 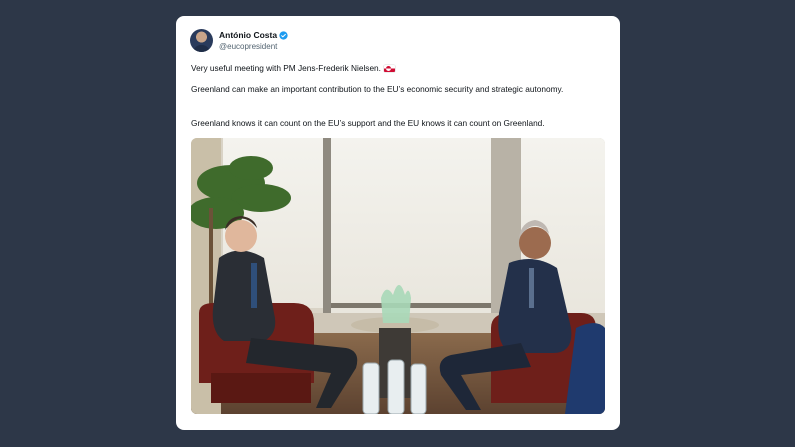 I want to click on author-names: António Costa @eucopresident, so click(x=253, y=41).